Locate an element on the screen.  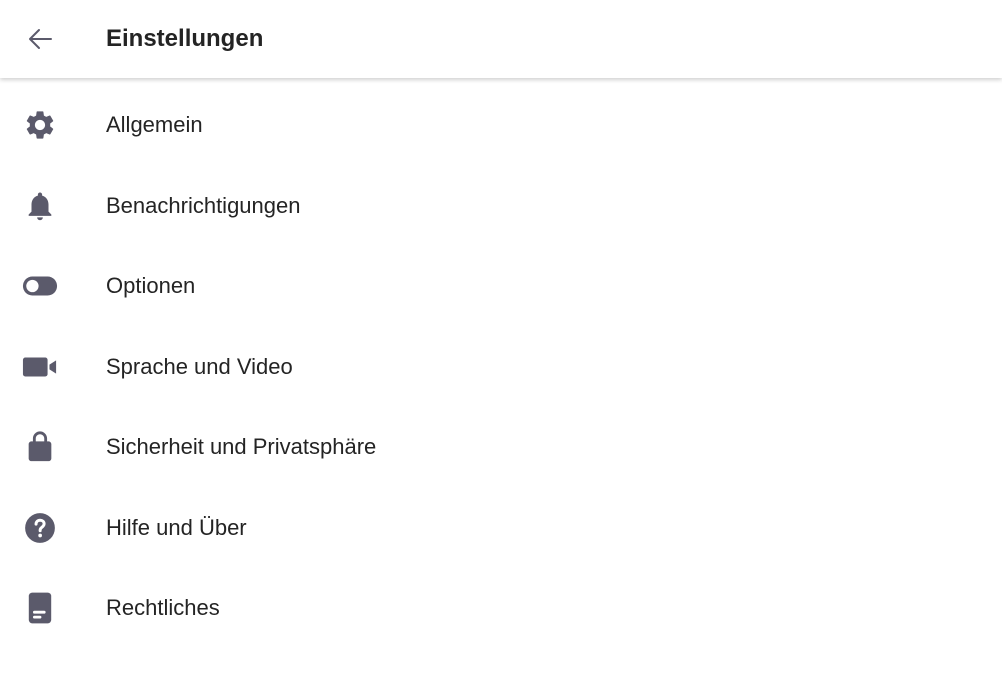
gear-icon is located at coordinates (40, 125).